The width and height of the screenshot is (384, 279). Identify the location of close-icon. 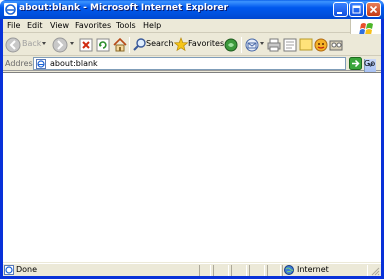
(373, 9).